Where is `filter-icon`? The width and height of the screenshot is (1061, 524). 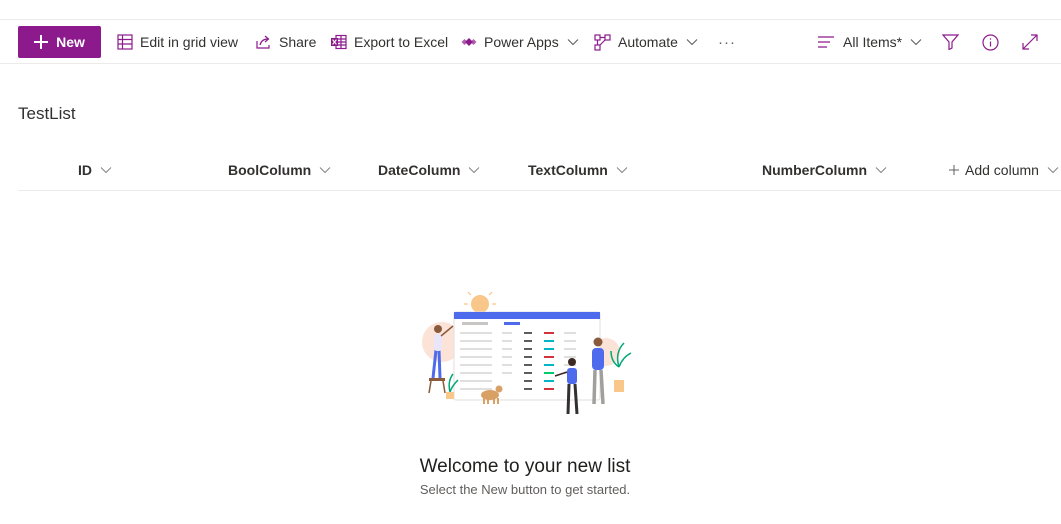 filter-icon is located at coordinates (950, 42).